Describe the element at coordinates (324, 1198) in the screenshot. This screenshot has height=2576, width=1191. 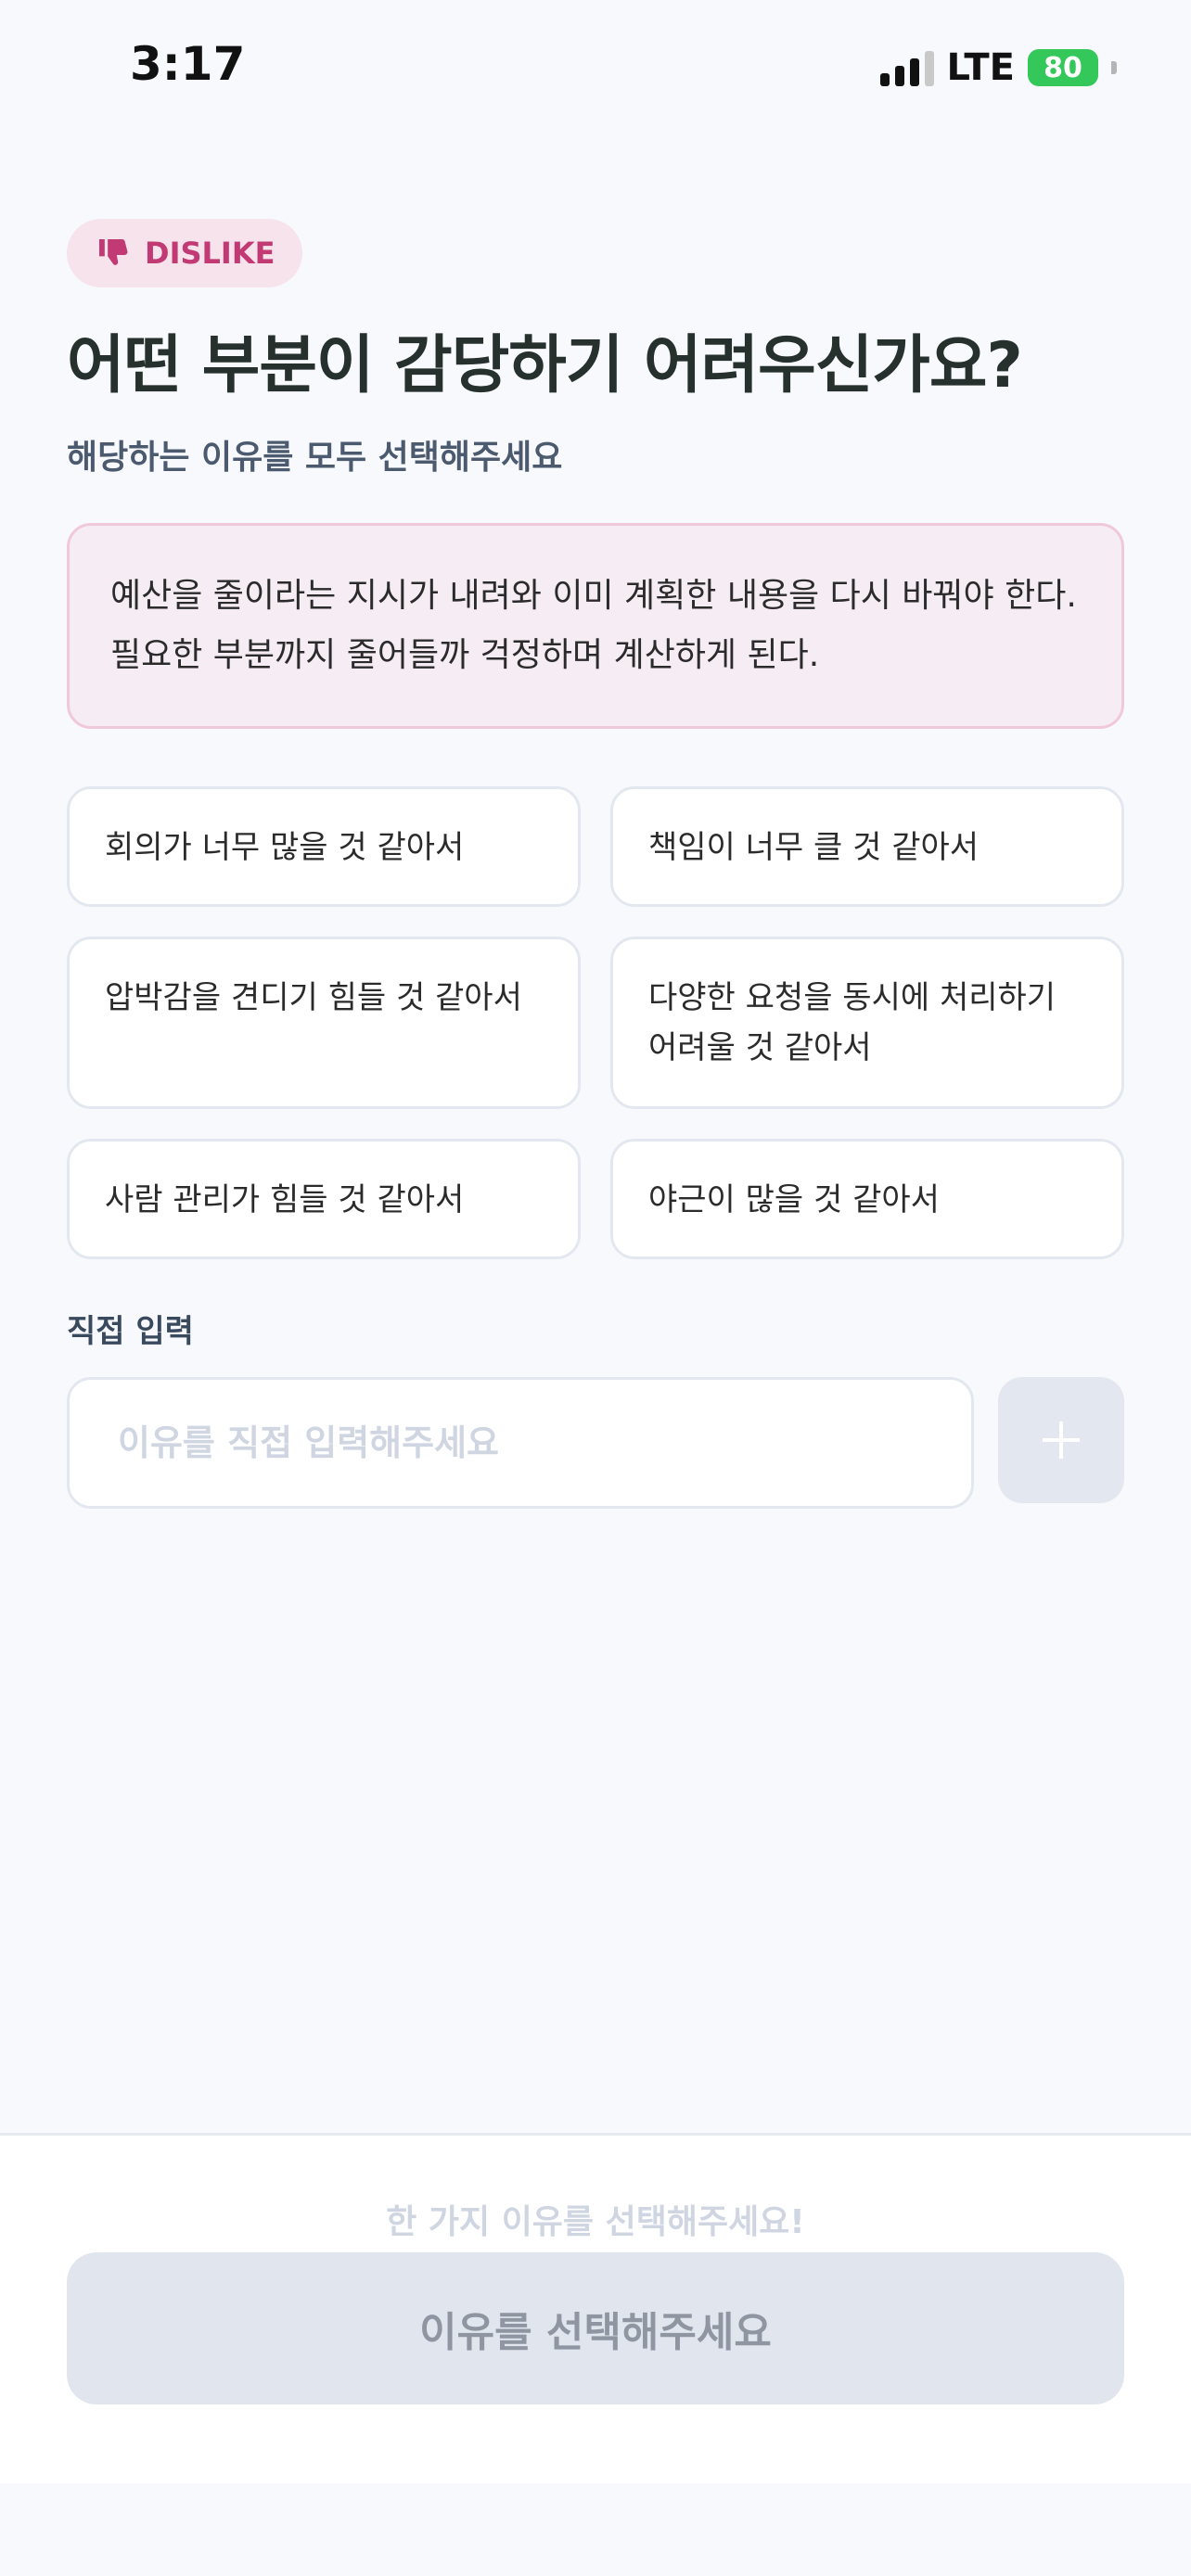
I see `reason-option: 사람 관리가 힘들 것 같아서` at that location.